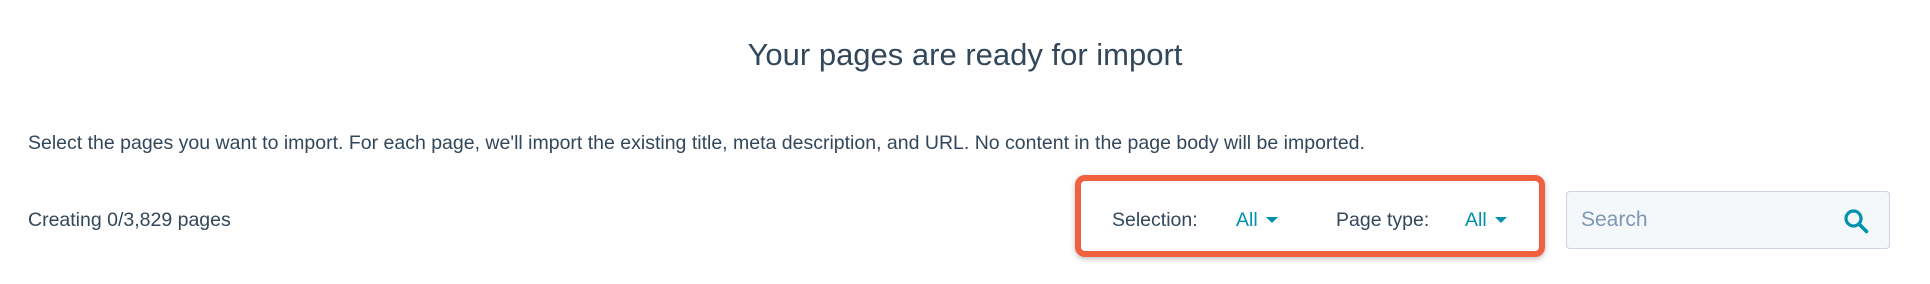 Image resolution: width=1930 pixels, height=284 pixels. Describe the element at coordinates (1856, 221) in the screenshot. I see `search-icon` at that location.